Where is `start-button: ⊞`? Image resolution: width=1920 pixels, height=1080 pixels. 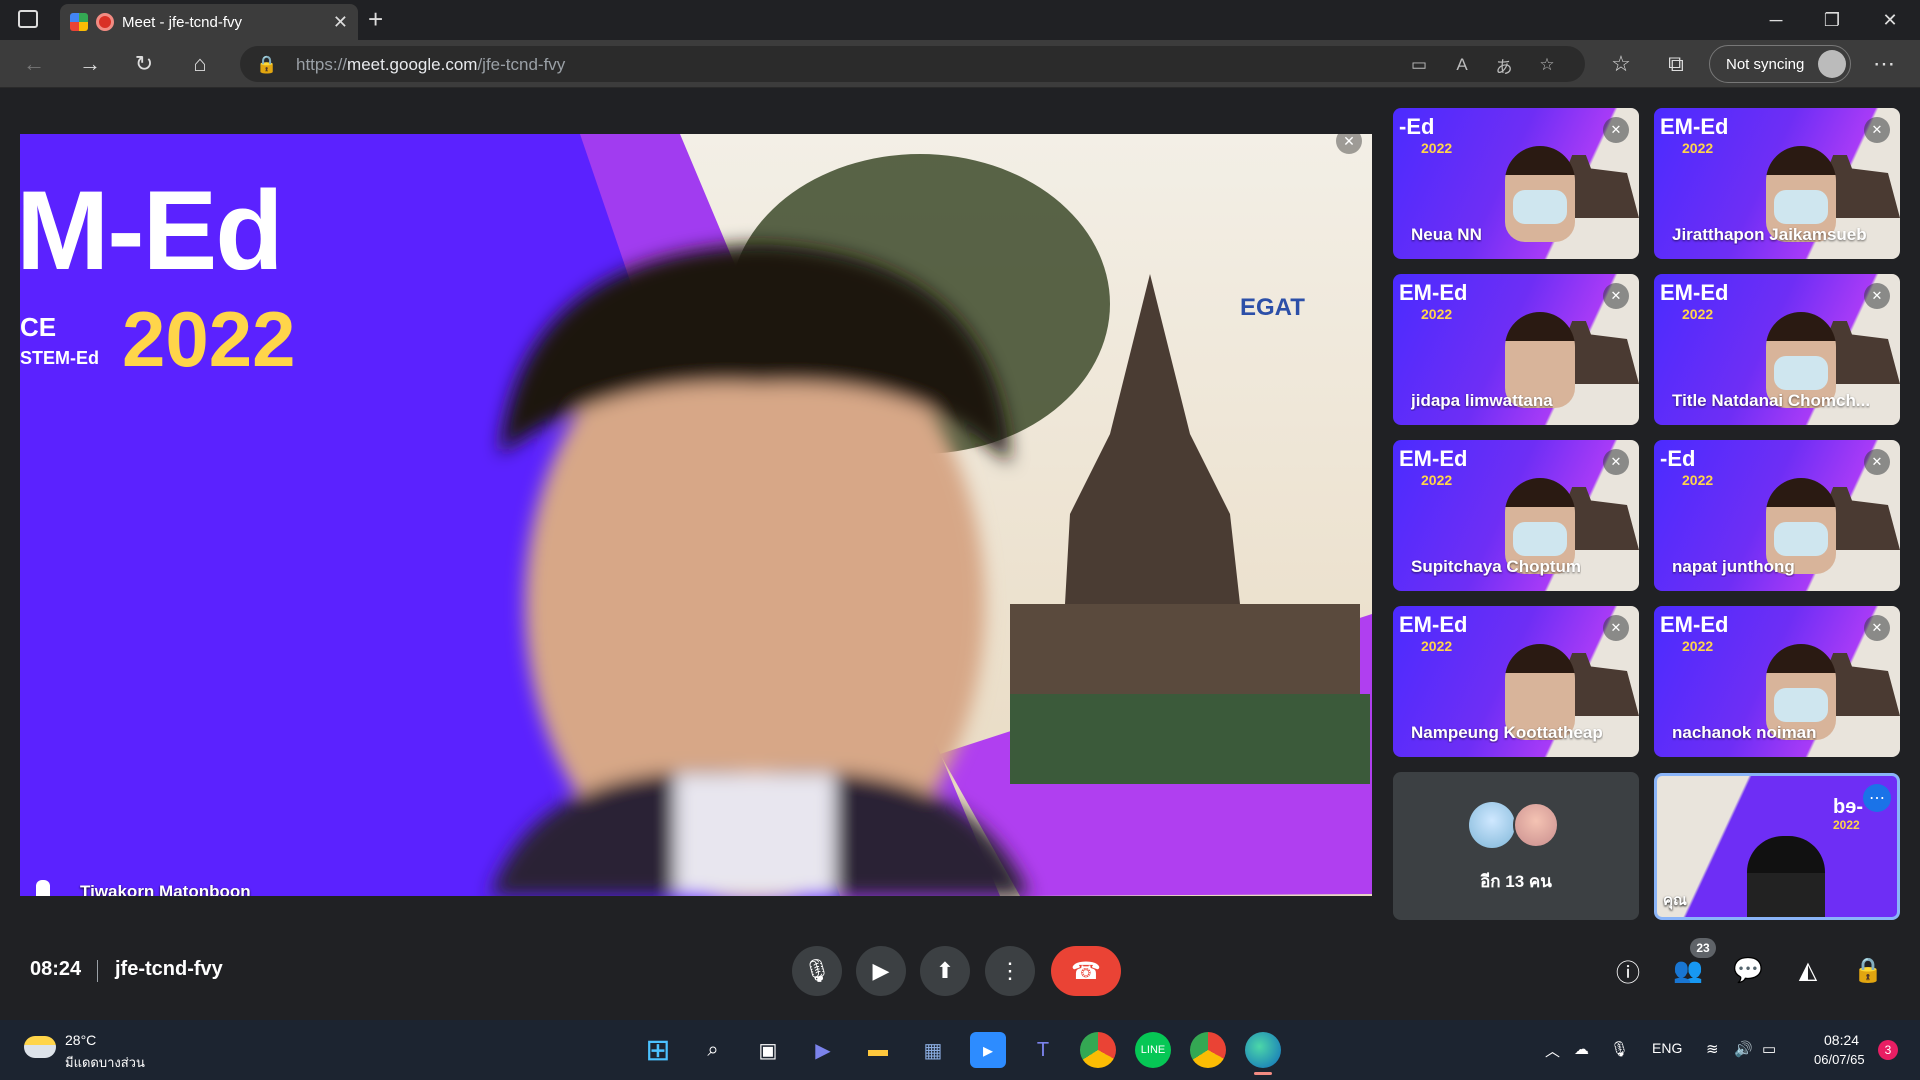
start-button: ⊞ is located at coordinates (658, 1050).